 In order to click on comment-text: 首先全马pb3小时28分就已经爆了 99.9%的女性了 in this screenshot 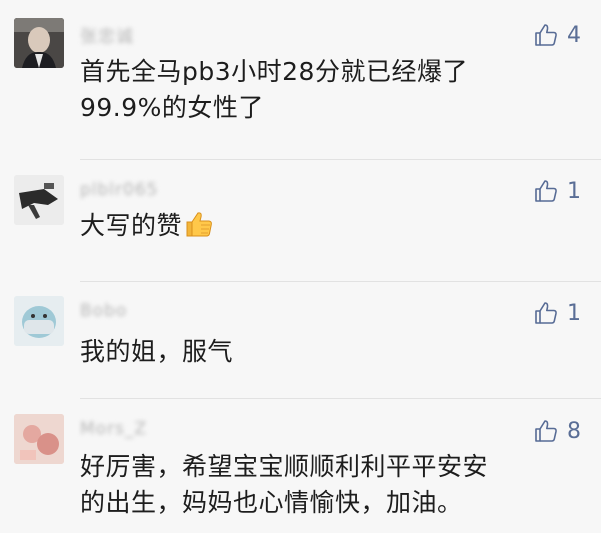, I will do `click(329, 90)`.